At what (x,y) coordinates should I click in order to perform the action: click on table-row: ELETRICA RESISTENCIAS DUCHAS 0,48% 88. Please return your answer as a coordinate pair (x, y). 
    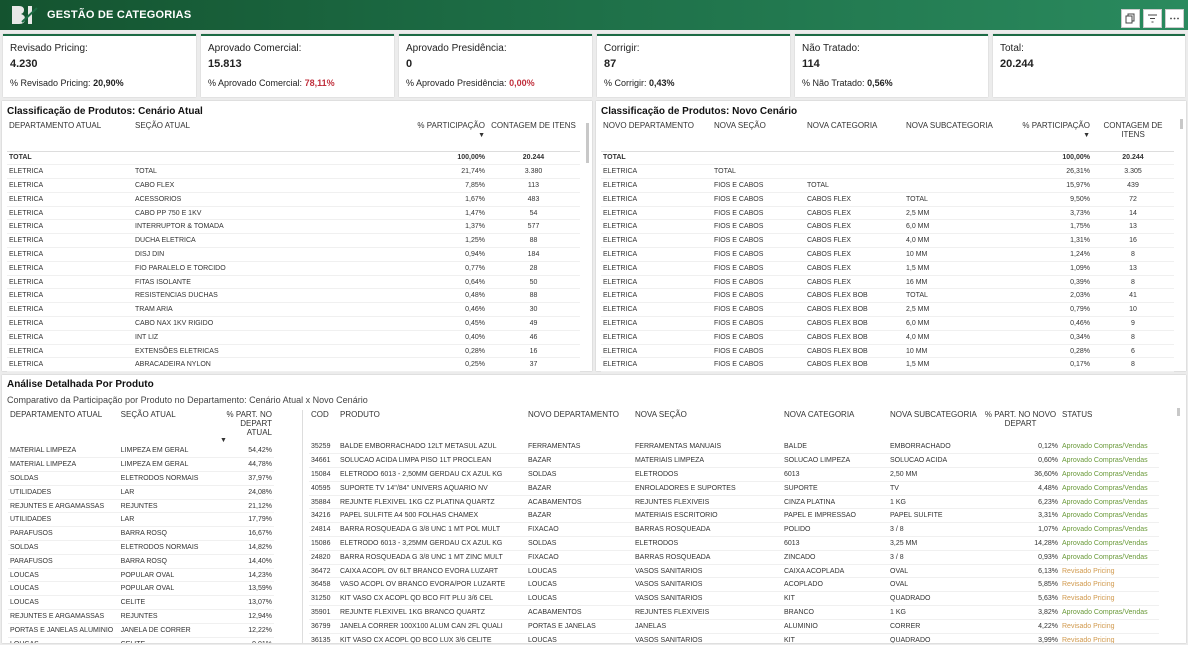
    Looking at the image, I should click on (293, 296).